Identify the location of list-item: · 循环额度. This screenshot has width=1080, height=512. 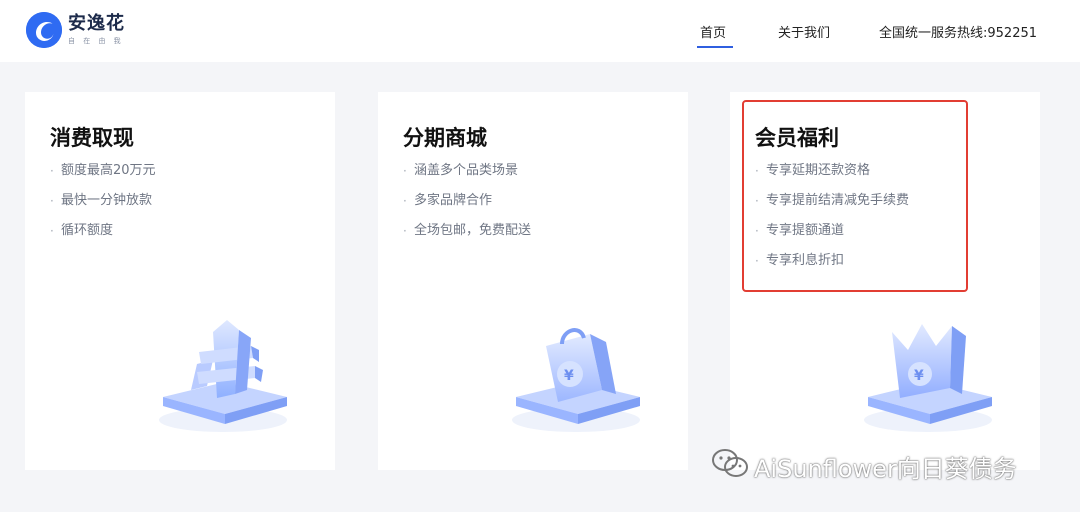
(82, 230).